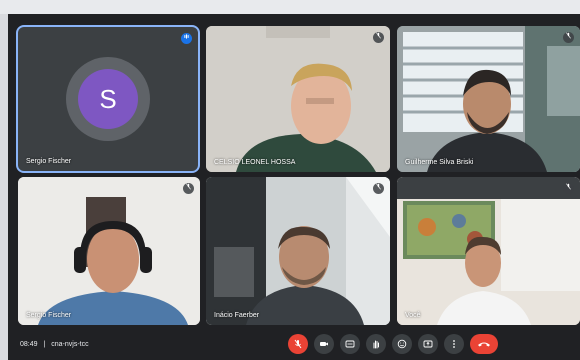  I want to click on call-controls, so click(393, 345).